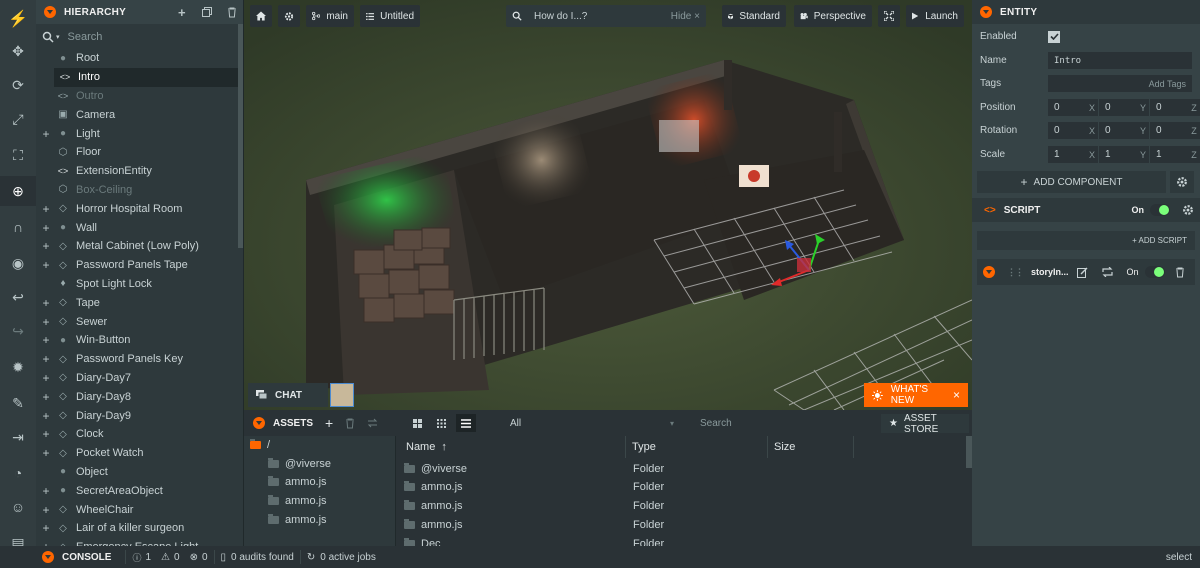 This screenshot has height=568, width=1200. What do you see at coordinates (139, 208) in the screenshot?
I see `tree-item: + ◇ Horror Hospital Room` at bounding box center [139, 208].